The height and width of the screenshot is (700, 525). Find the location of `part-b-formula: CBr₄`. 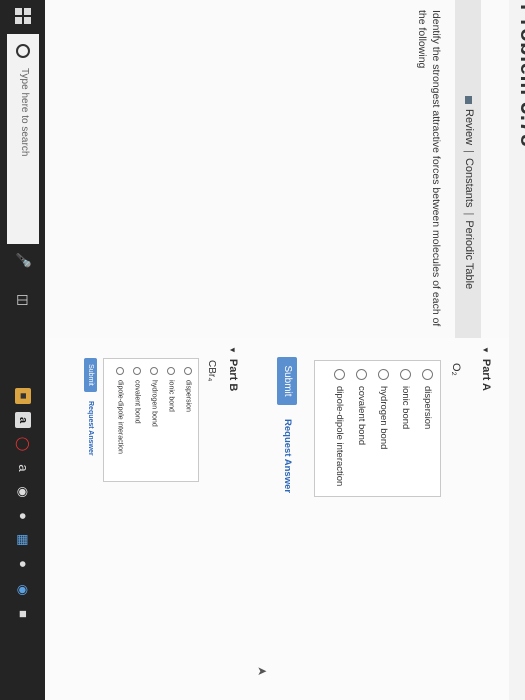

part-b-formula: CBr₄ is located at coordinates (211, 371).